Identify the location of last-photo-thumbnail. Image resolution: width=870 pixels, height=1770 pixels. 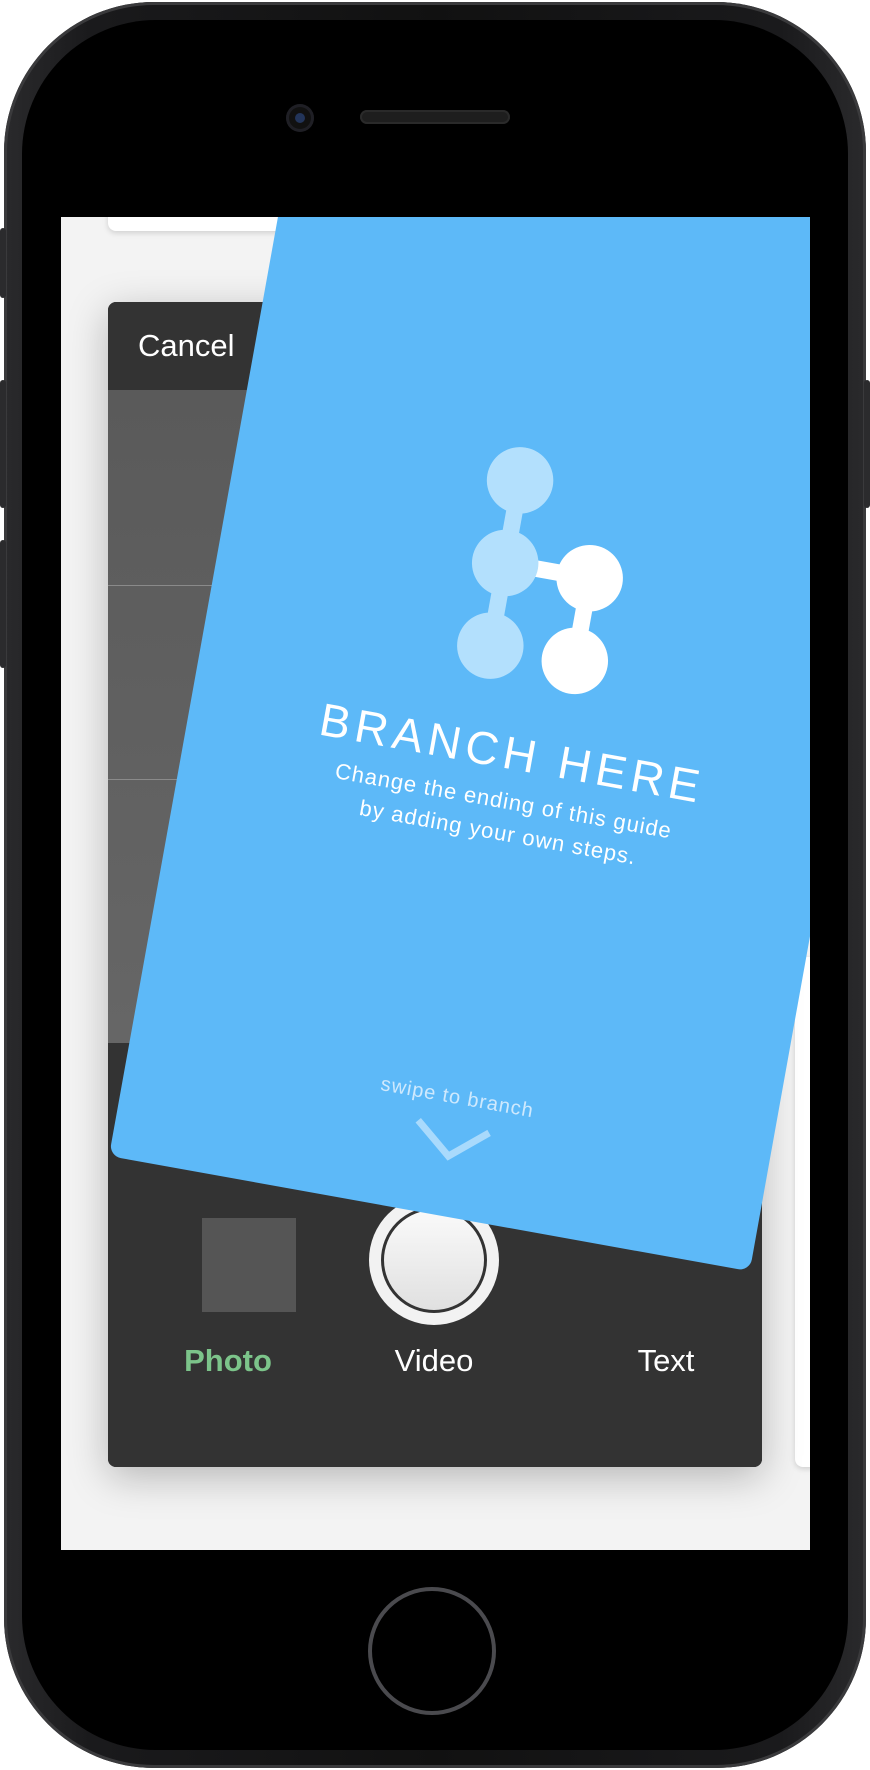
(249, 1265).